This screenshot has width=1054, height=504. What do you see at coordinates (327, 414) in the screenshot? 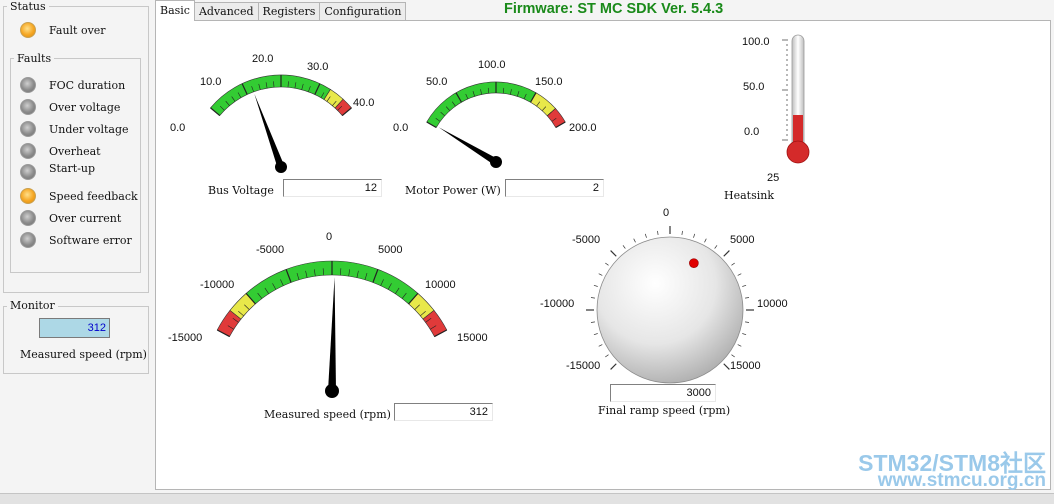
I see `measured-speed-label: Measured speed (rpm)` at bounding box center [327, 414].